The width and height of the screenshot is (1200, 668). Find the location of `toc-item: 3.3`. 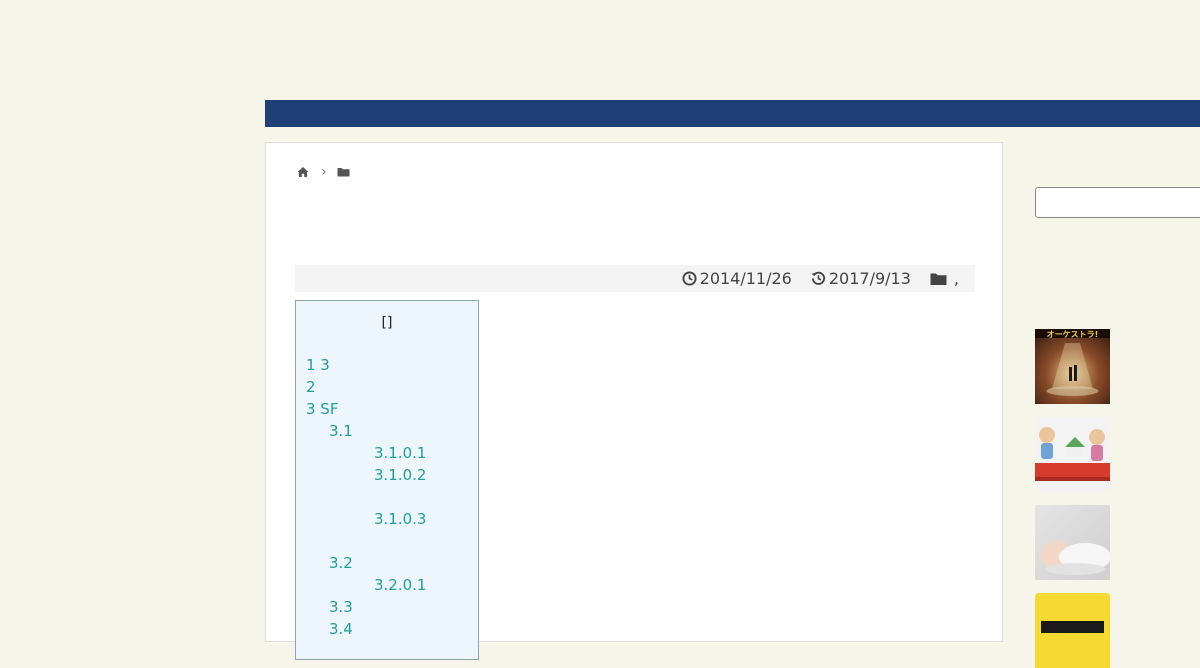

toc-item: 3.3 is located at coordinates (366, 607).